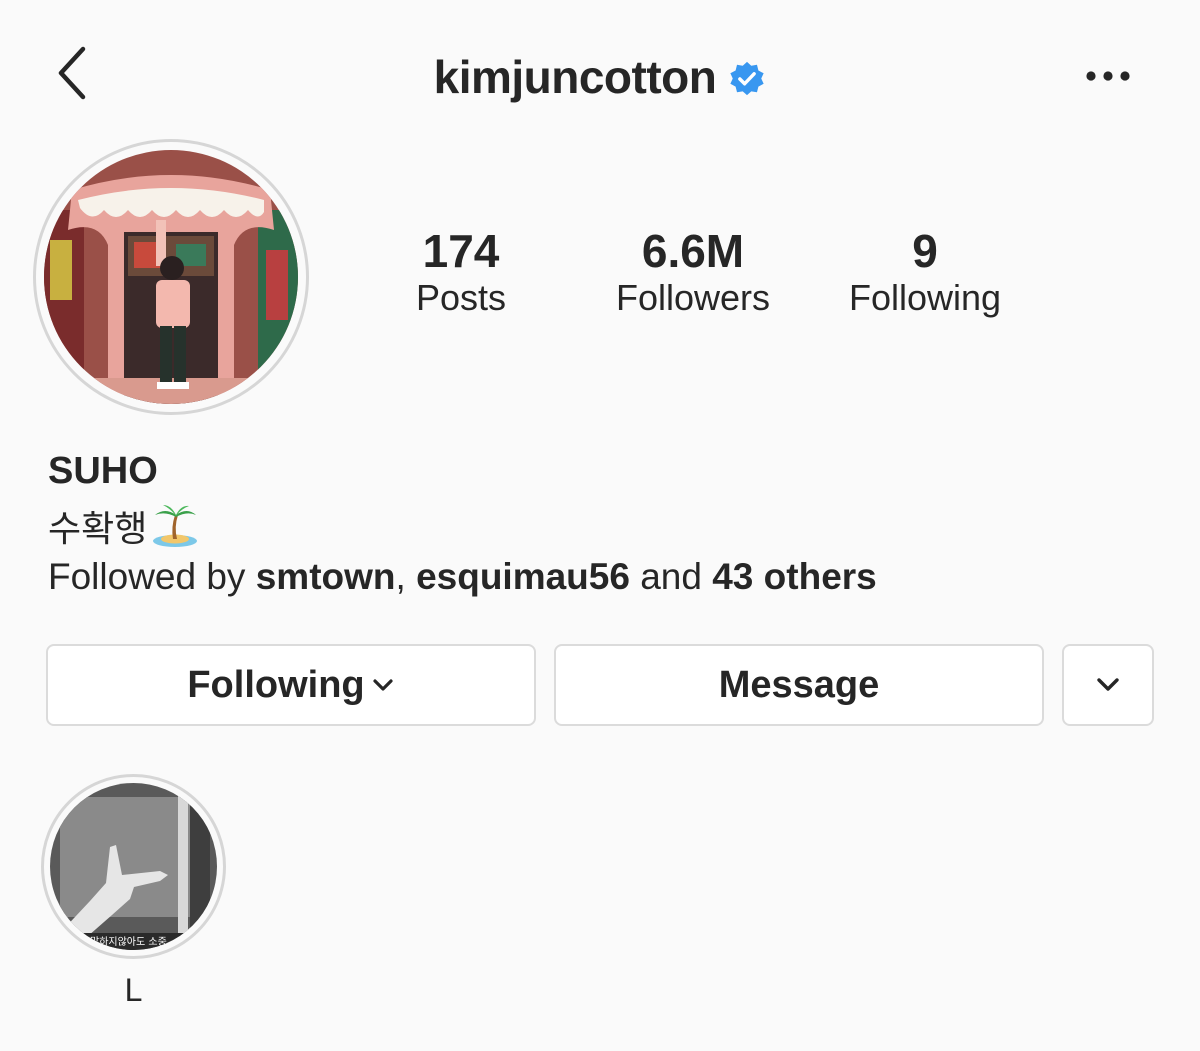 Image resolution: width=1200 pixels, height=1051 pixels. I want to click on following-stat: 9 Following, so click(925, 272).